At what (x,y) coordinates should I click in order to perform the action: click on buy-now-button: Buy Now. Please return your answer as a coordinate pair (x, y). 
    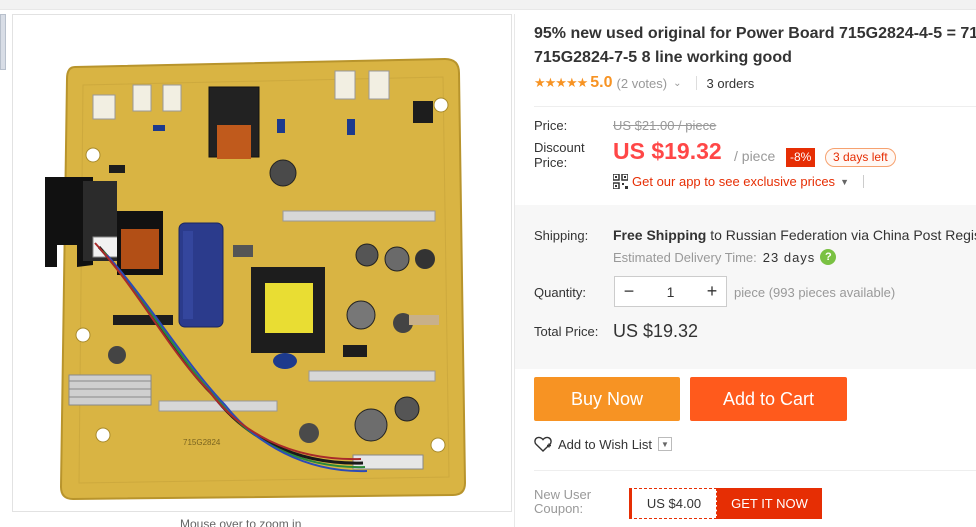
    Looking at the image, I should click on (607, 399).